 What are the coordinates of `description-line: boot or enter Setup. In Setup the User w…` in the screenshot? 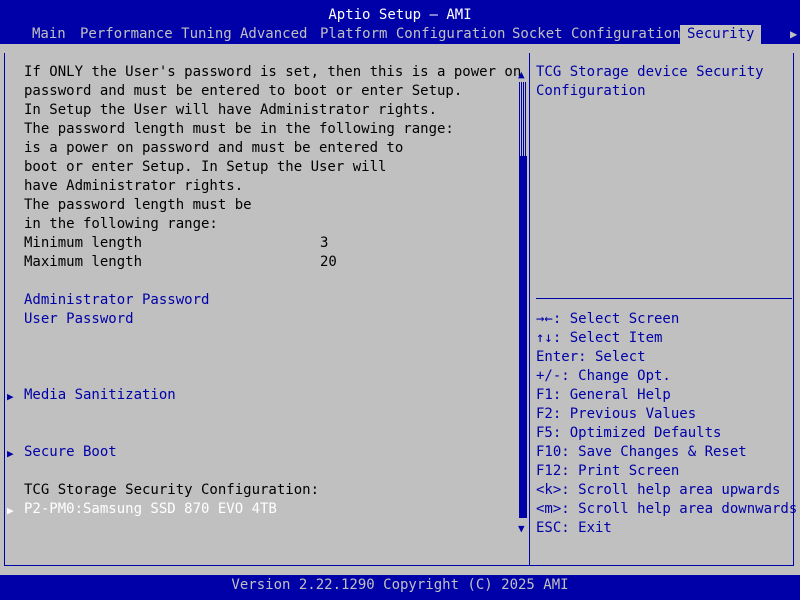 It's located at (205, 167).